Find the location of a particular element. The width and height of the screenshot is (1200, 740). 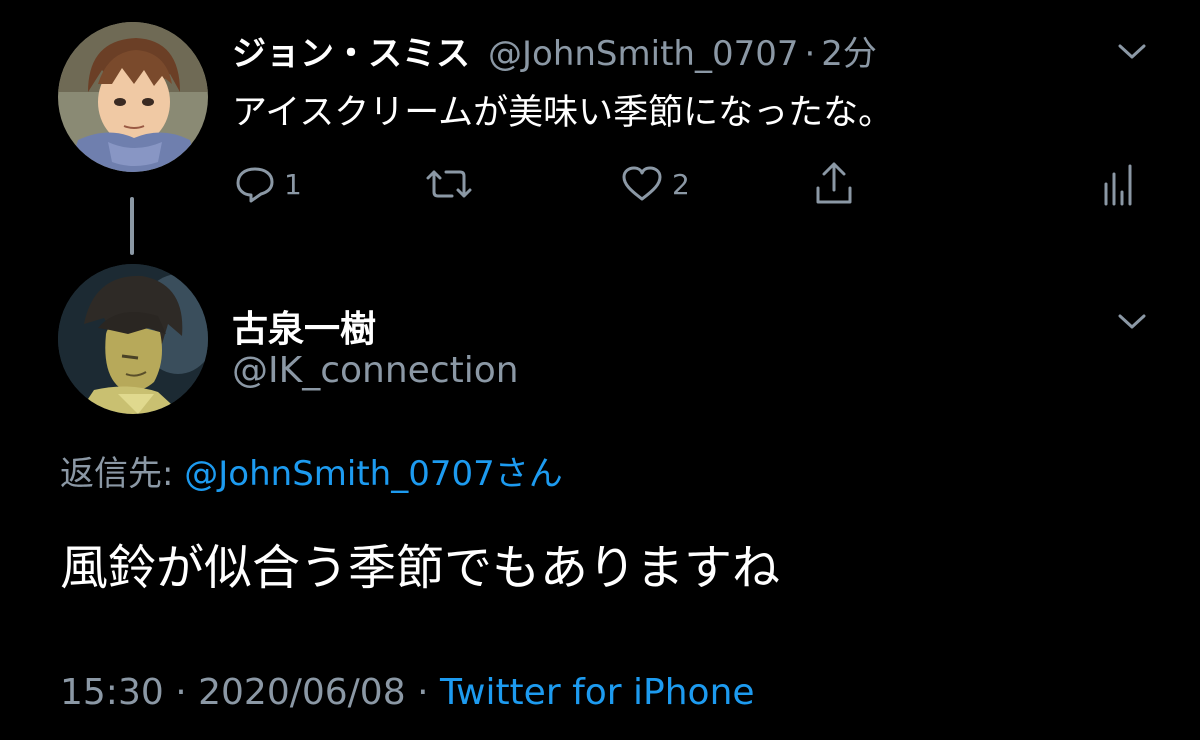

tweet-meta-row: 15:30 · 2020/06/08 · Twitter for iPhone is located at coordinates (407, 692).